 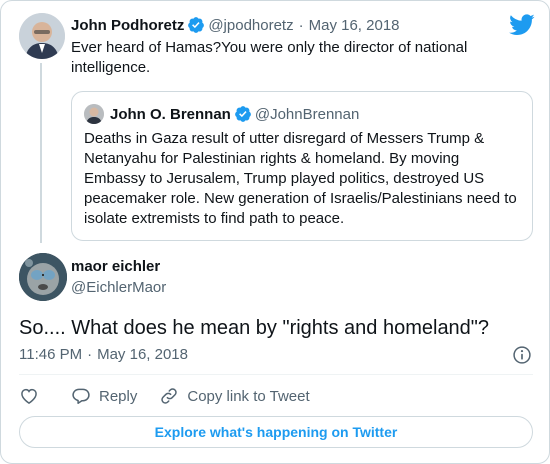 What do you see at coordinates (118, 287) in the screenshot?
I see `main-author-handle: @EichlerMaor` at bounding box center [118, 287].